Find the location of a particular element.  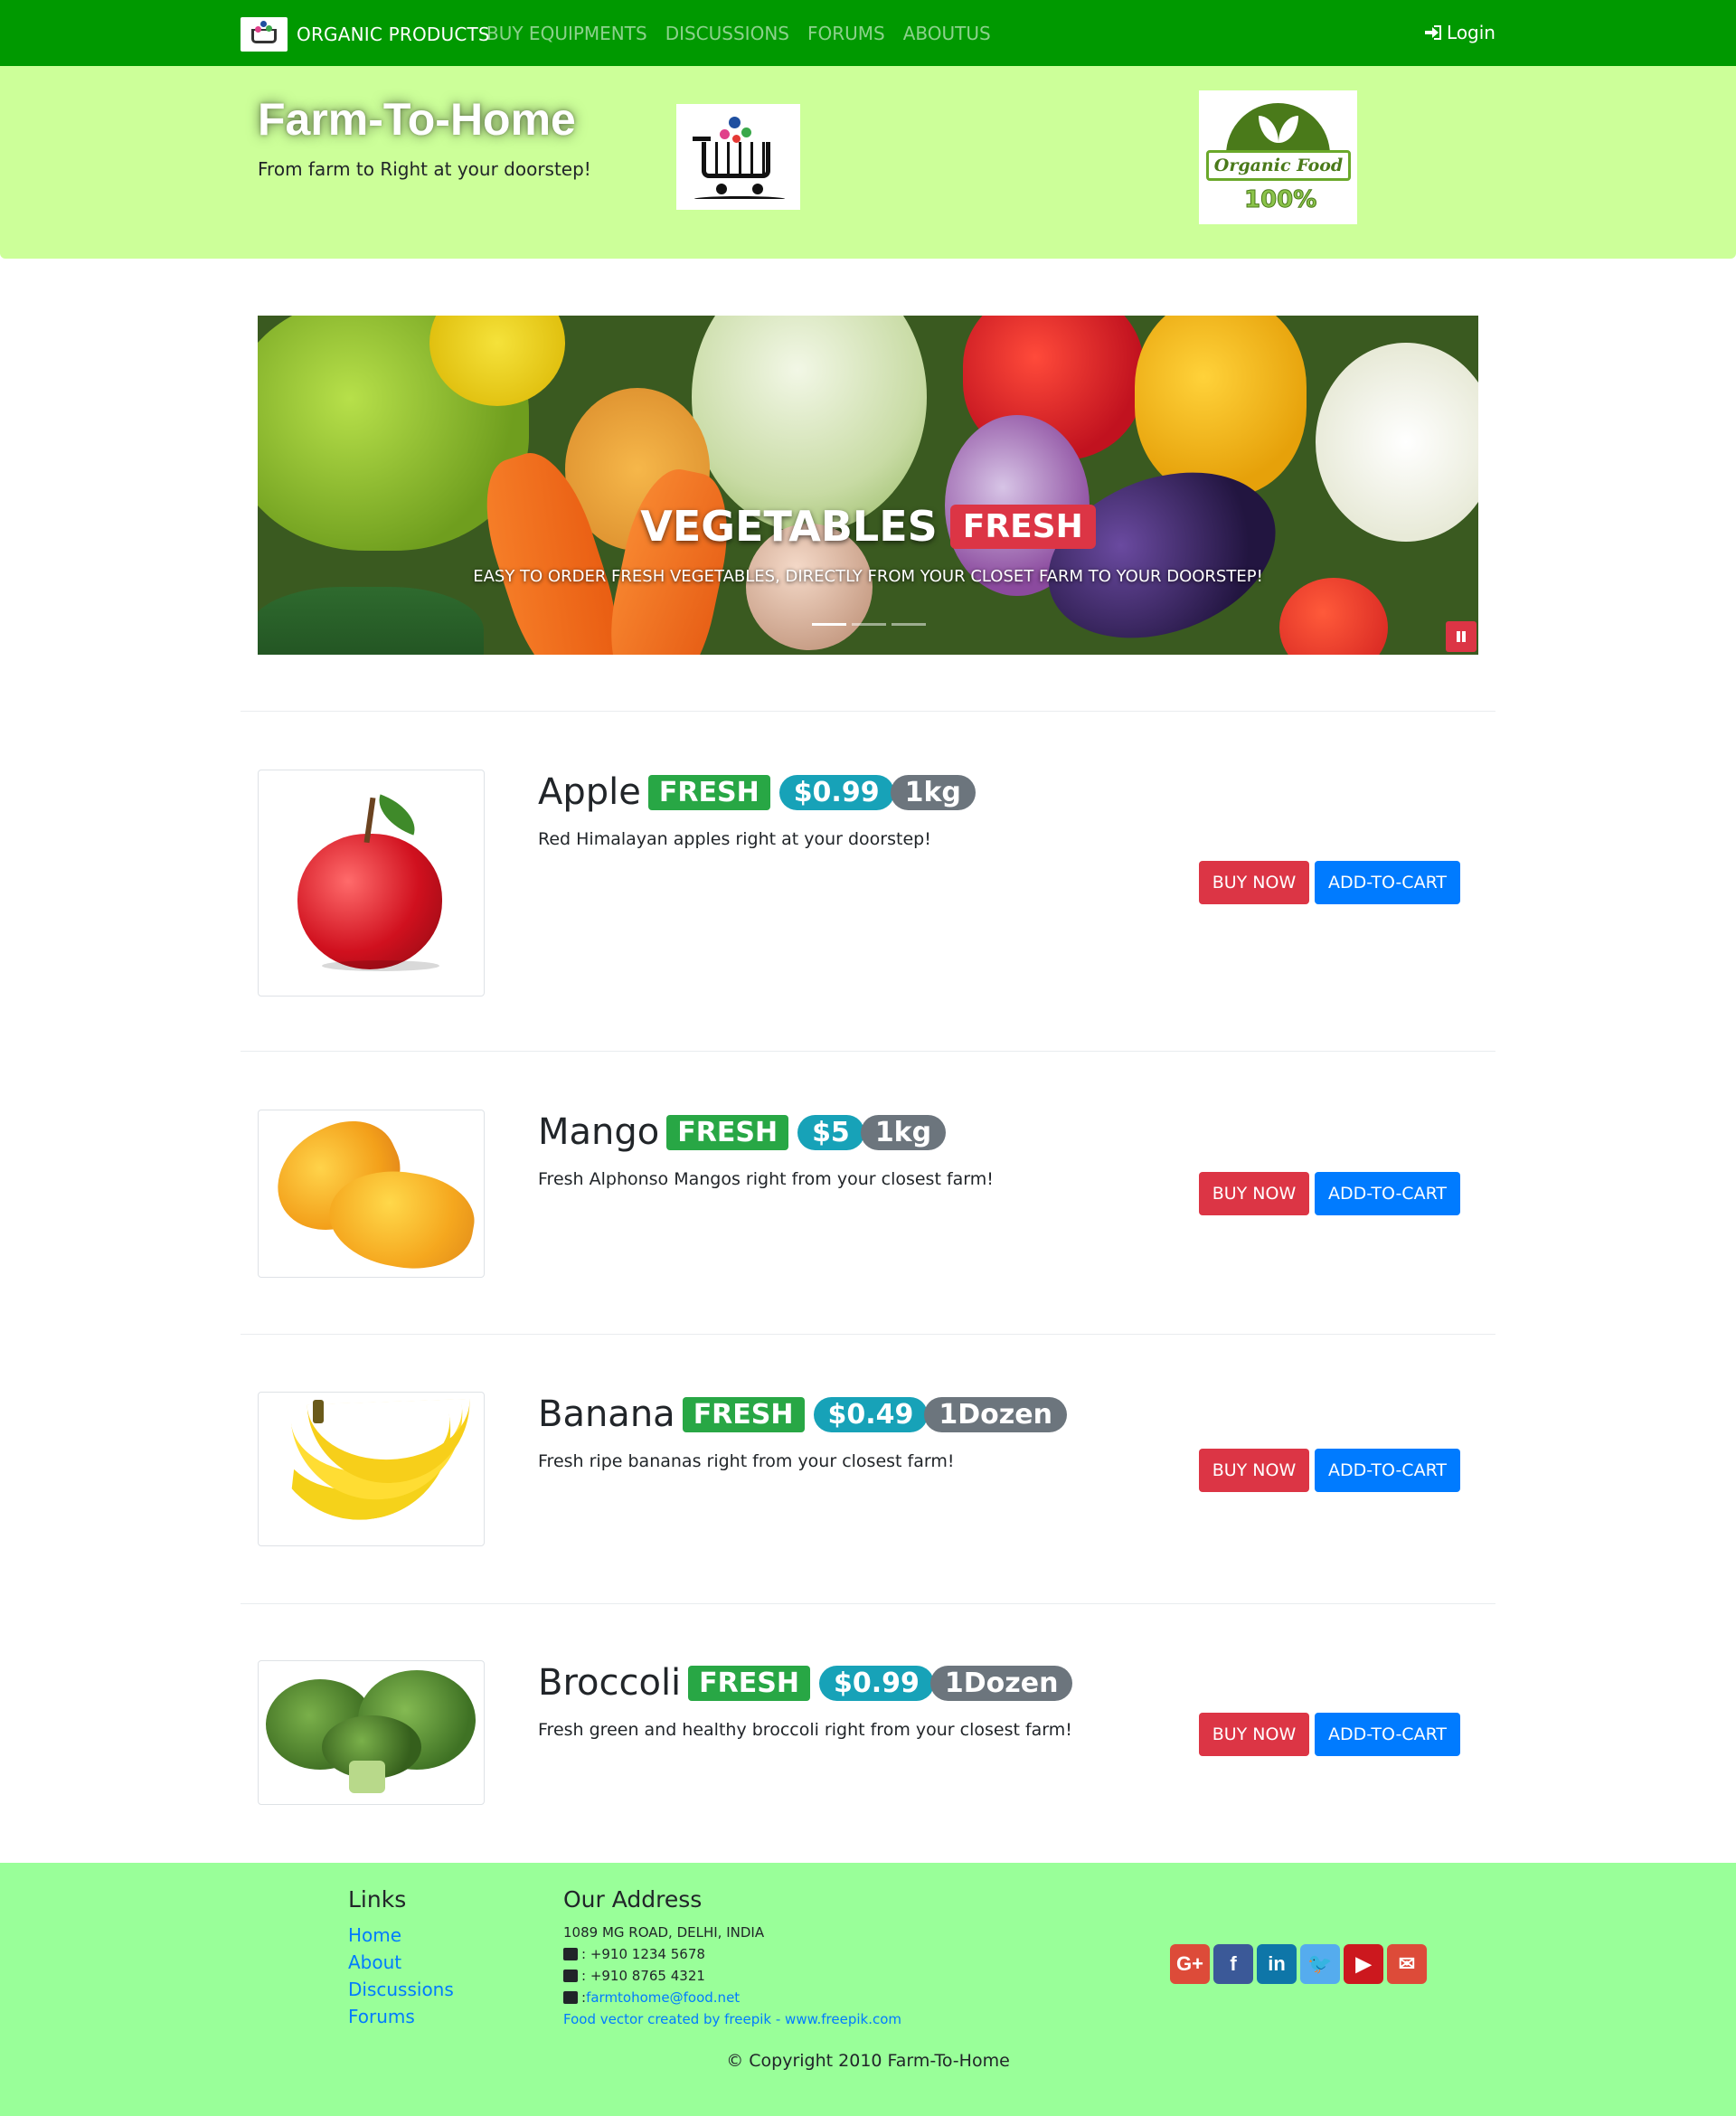

footer-address: 1089 MG ROAD, DELHI, INDIA is located at coordinates (664, 1932).